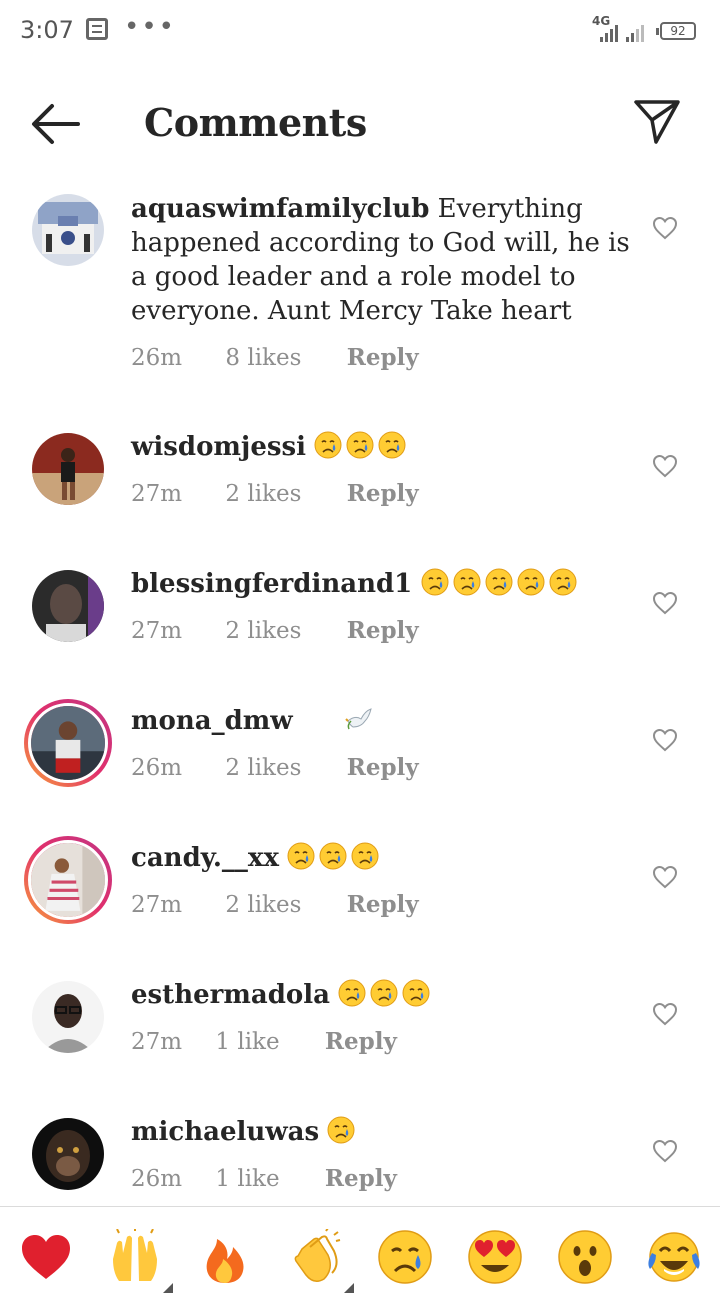 Image resolution: width=720 pixels, height=1306 pixels. Describe the element at coordinates (656, 120) in the screenshot. I see `send-direct-icon` at that location.